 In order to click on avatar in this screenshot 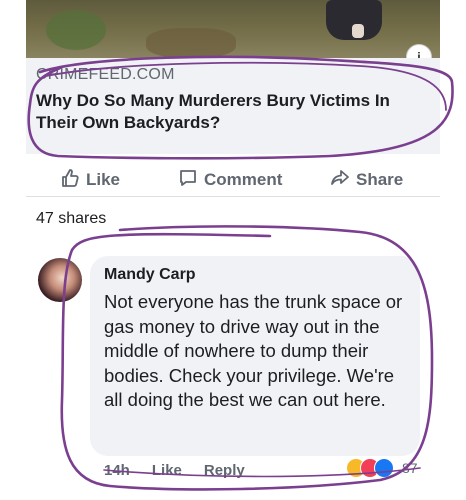, I will do `click(60, 280)`.